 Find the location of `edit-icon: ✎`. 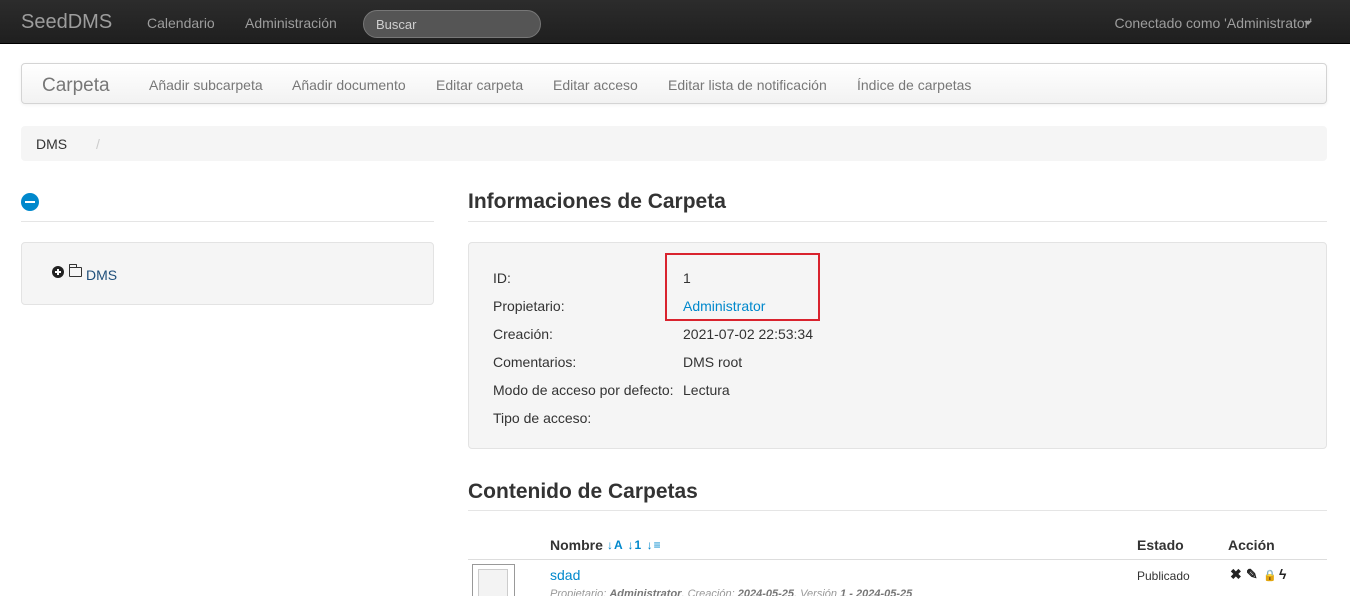

edit-icon: ✎ is located at coordinates (1252, 574).